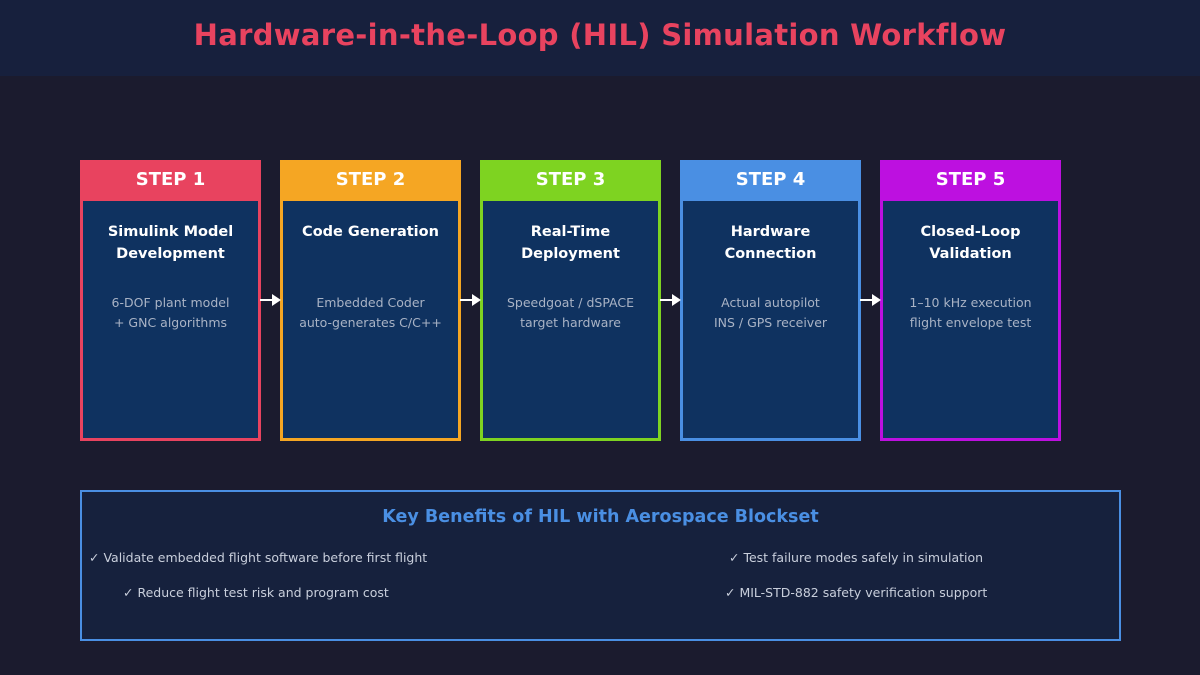 The width and height of the screenshot is (1200, 675). I want to click on step-4-header: STEP 4, so click(770, 180).